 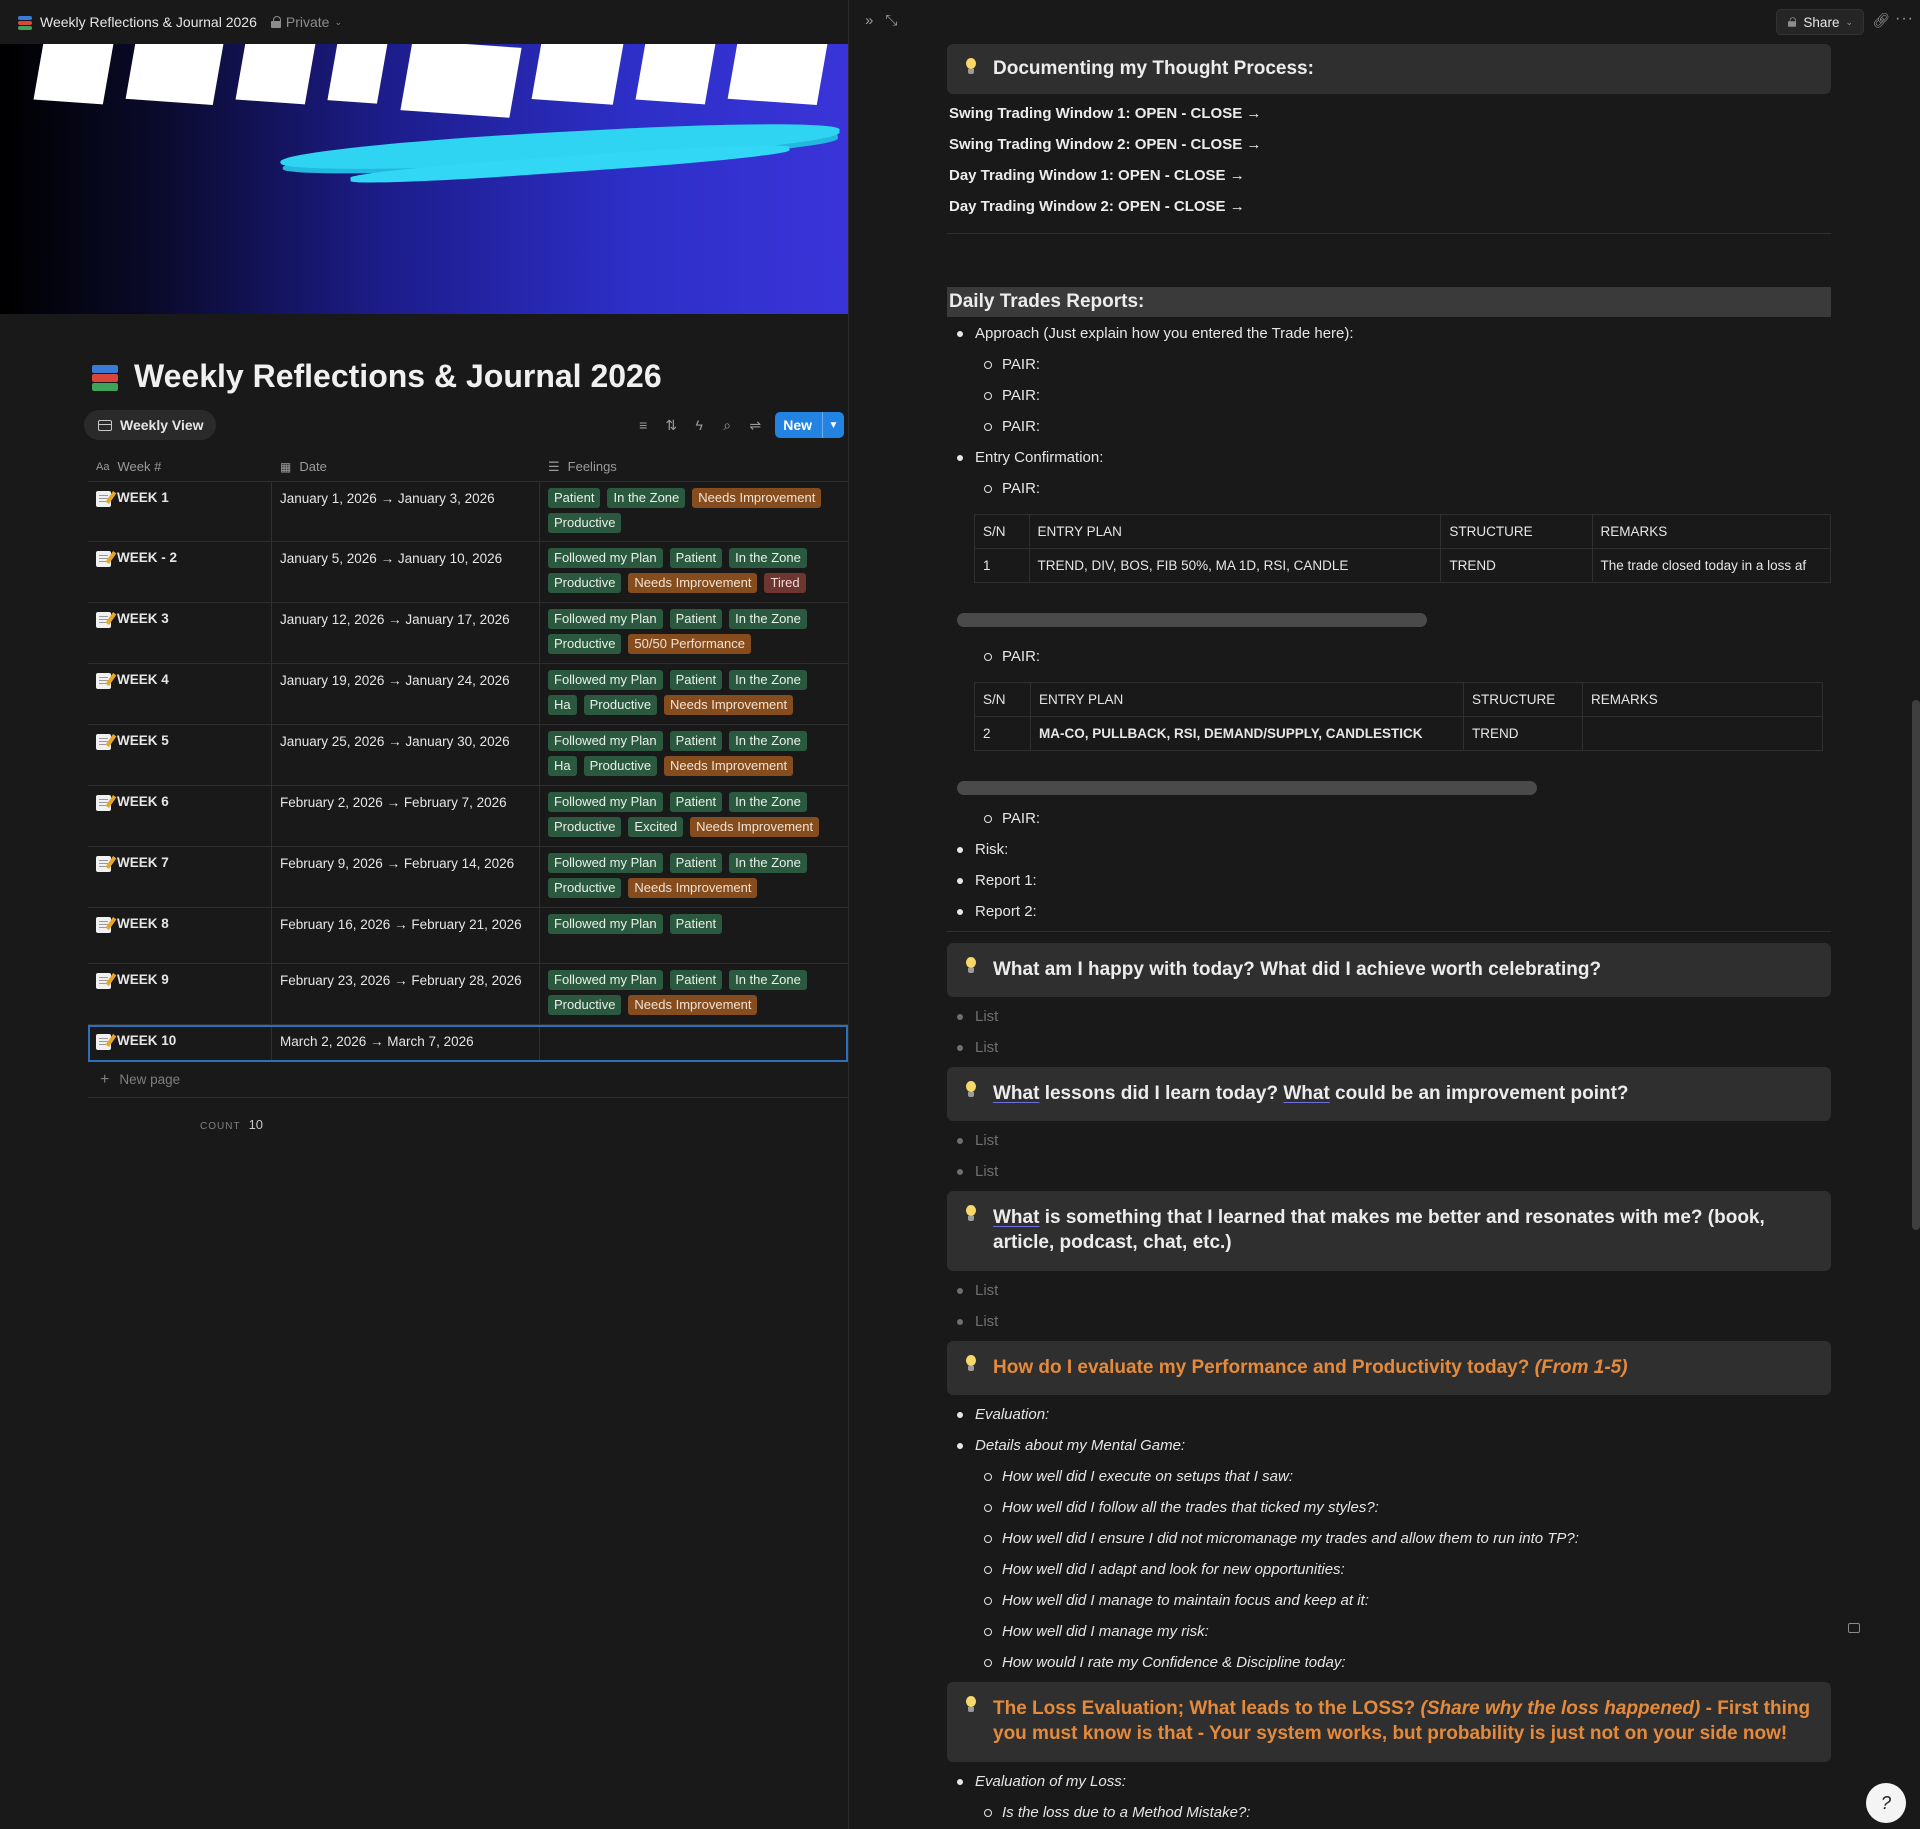 I want to click on feelings-cell, so click(x=694, y=1043).